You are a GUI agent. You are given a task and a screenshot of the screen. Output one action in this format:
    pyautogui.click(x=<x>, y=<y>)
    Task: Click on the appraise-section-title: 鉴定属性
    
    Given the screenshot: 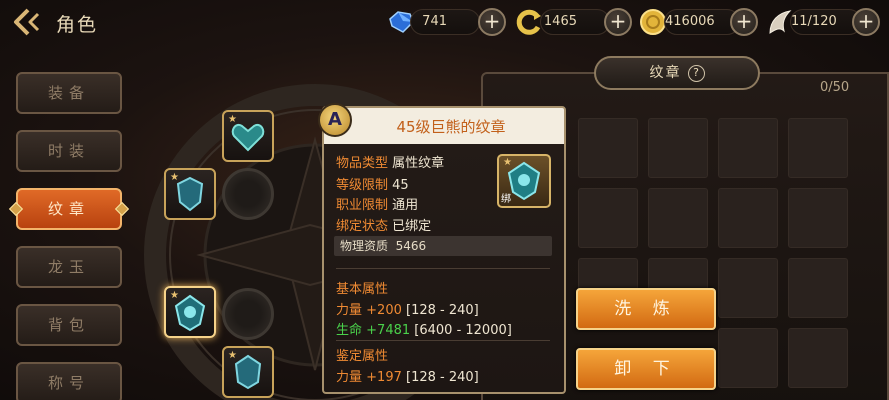 What is the action you would take?
    pyautogui.click(x=362, y=356)
    